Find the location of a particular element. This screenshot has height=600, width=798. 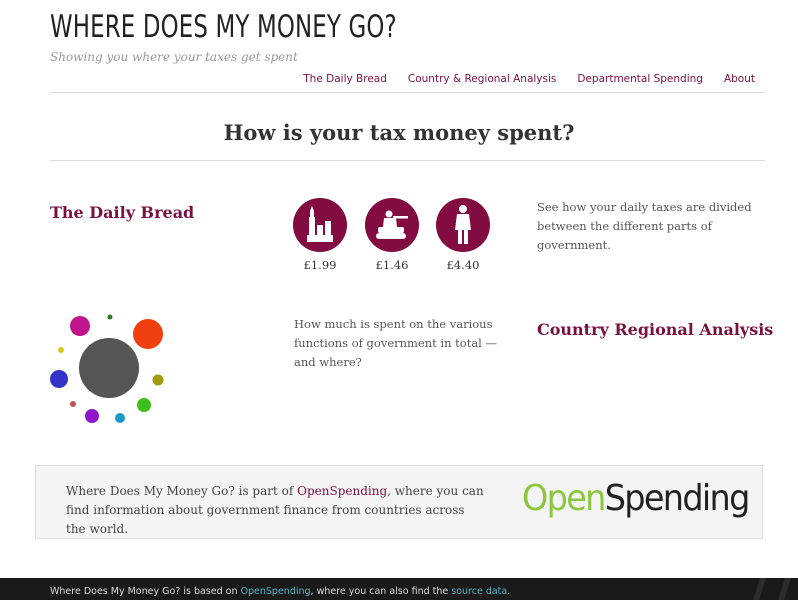

heading-divider is located at coordinates (407, 160).